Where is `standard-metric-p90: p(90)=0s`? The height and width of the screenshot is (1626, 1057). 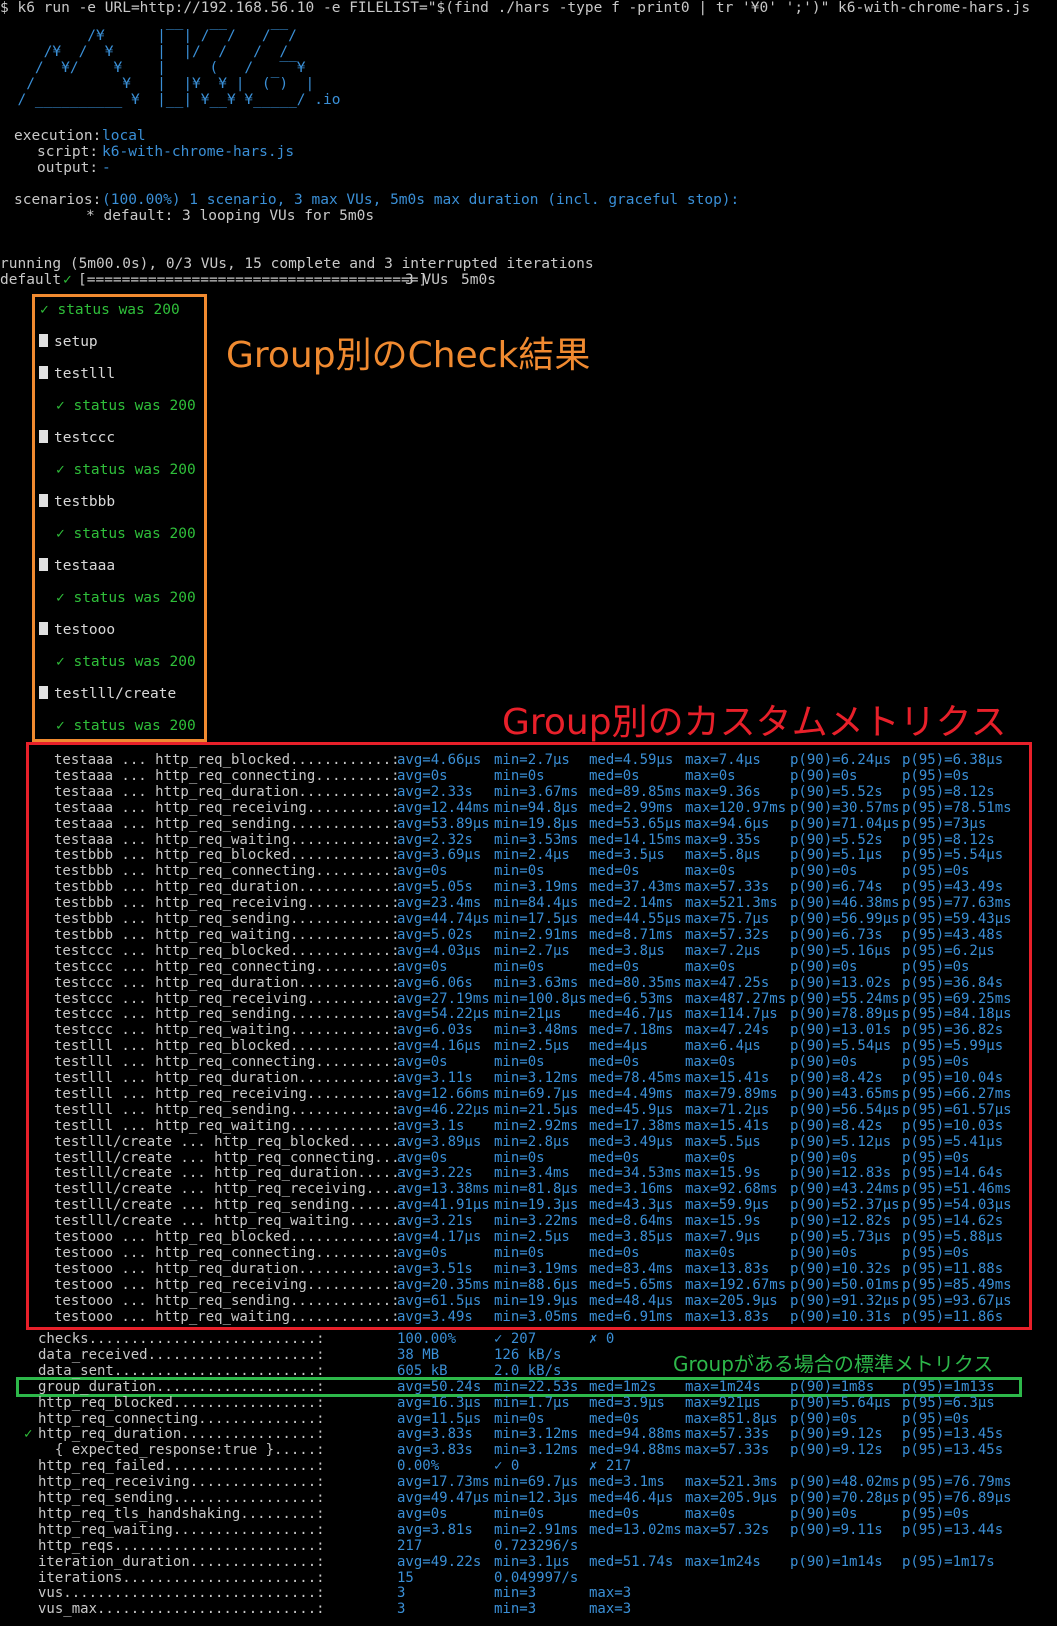
standard-metric-p90: p(90)=0s is located at coordinates (824, 1418).